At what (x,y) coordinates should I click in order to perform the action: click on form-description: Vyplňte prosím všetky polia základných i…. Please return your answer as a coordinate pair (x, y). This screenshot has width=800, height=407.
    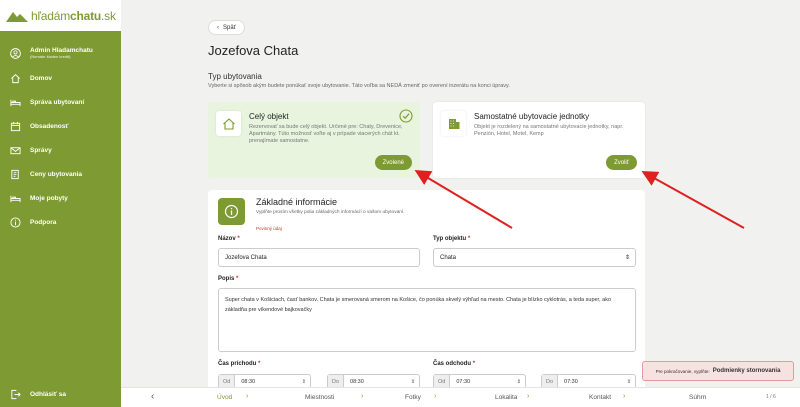
    Looking at the image, I should click on (330, 212).